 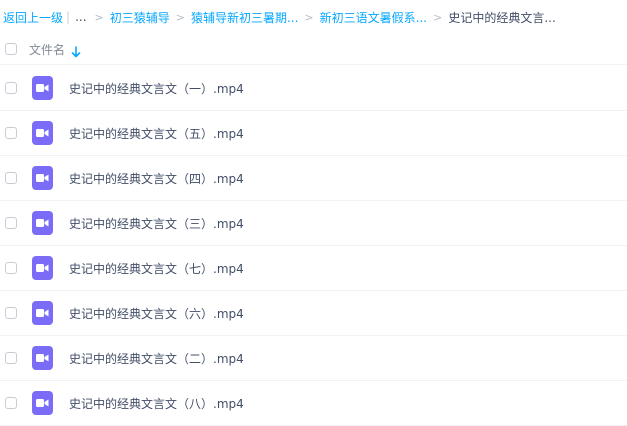 I want to click on file-name: 史记中的经典文言文（五）.mp4, so click(x=156, y=133).